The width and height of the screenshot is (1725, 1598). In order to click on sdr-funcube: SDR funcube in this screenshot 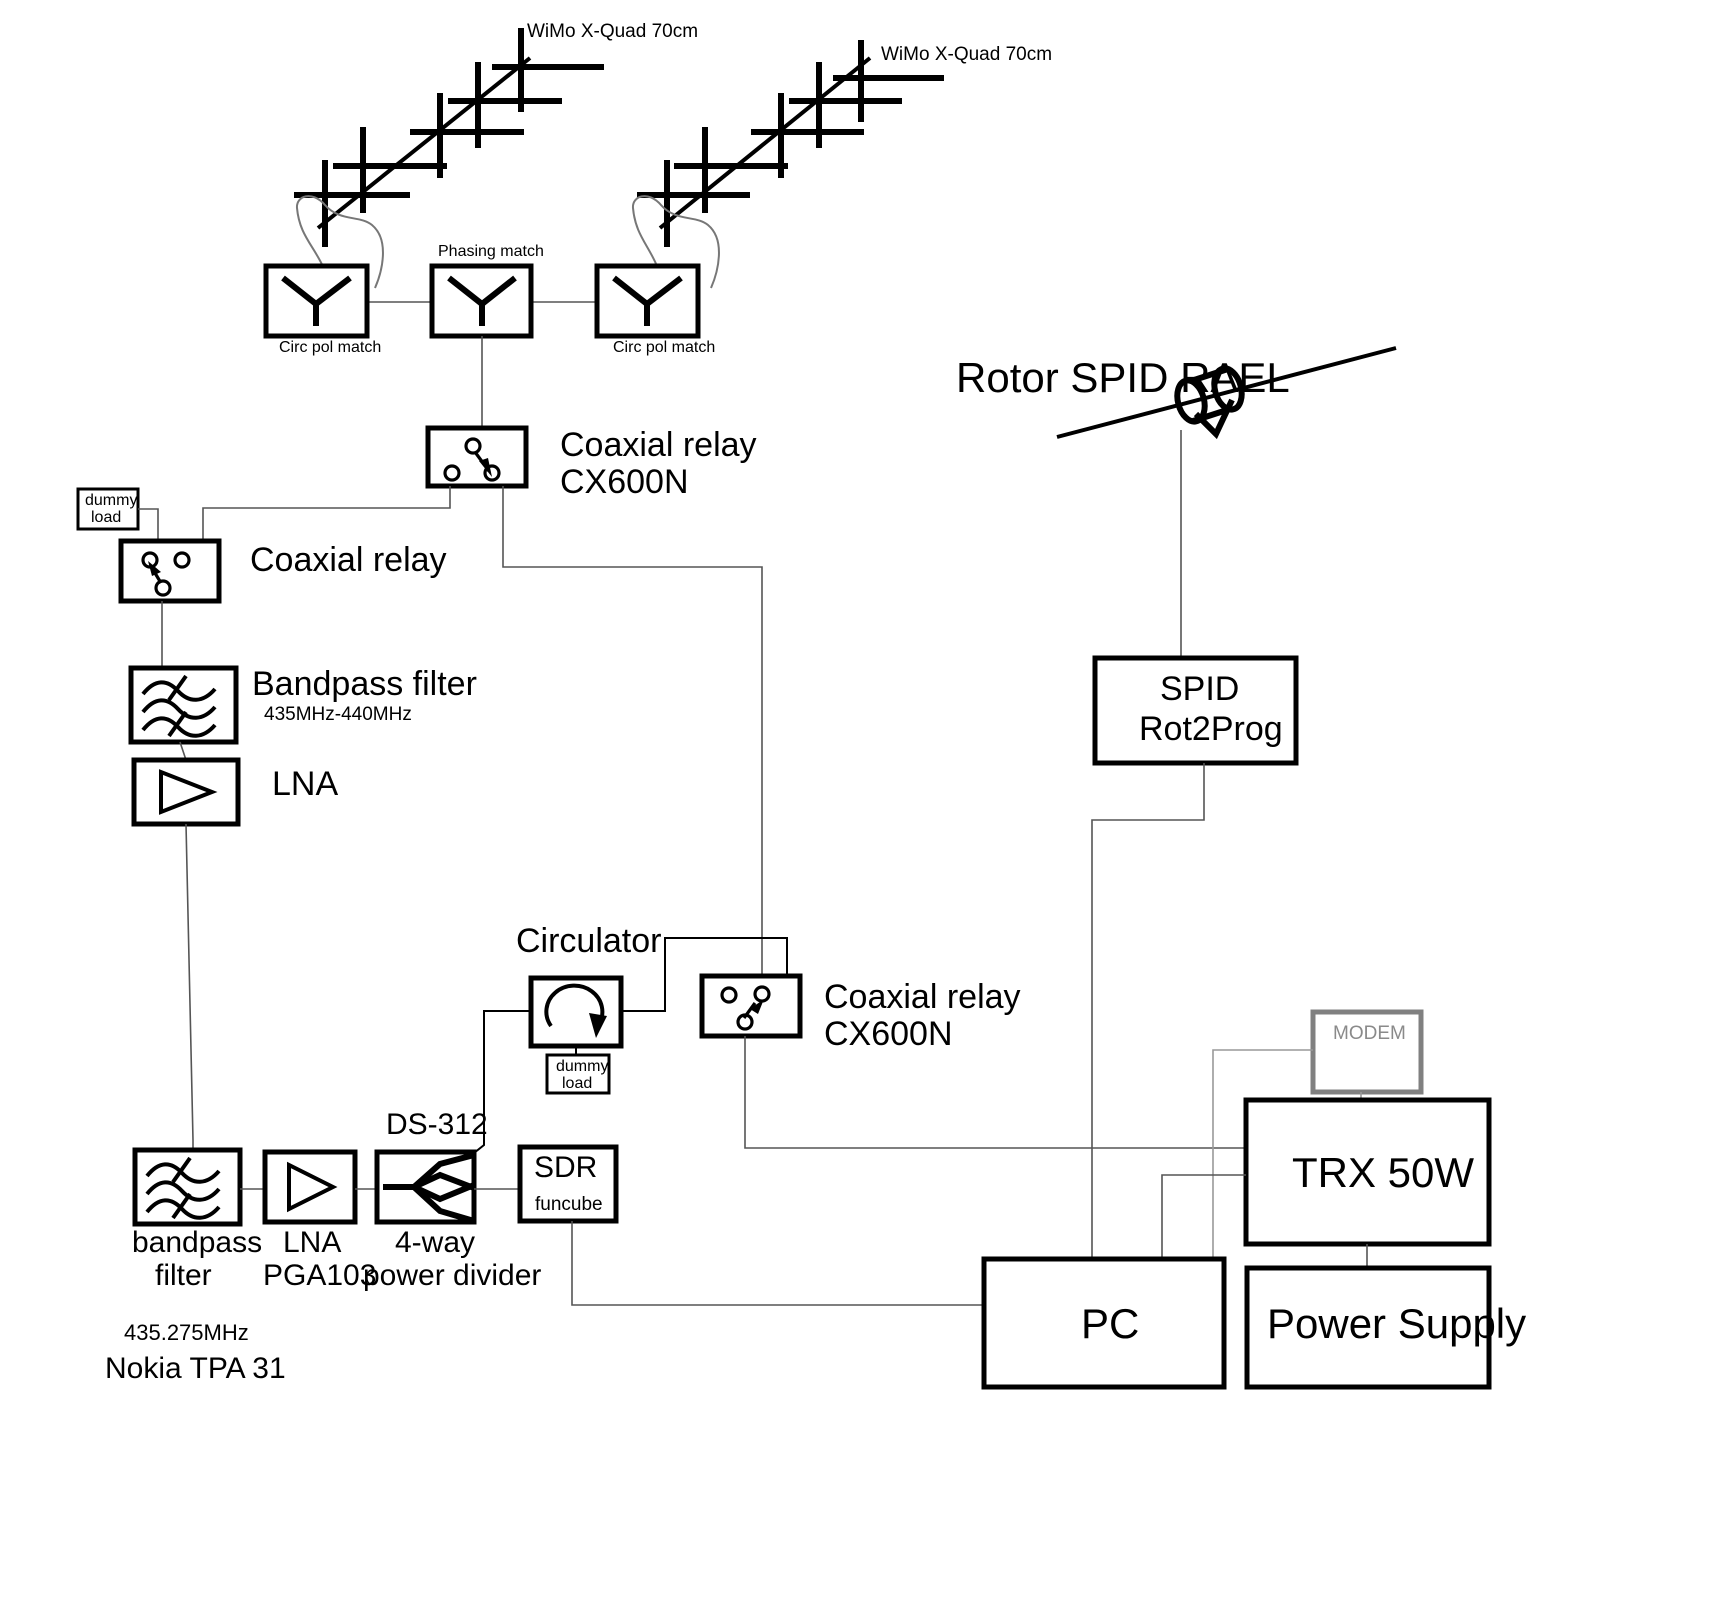, I will do `click(568, 1184)`.